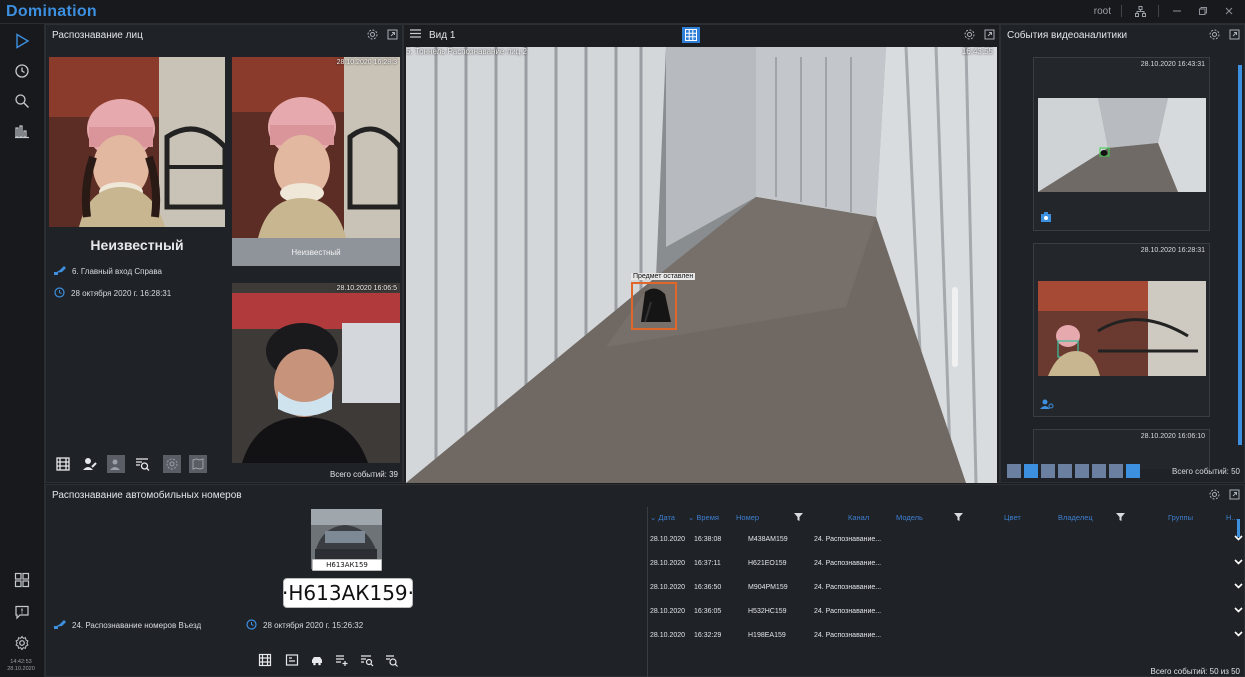  Describe the element at coordinates (768, 539) in the screenshot. I see `cell-number: М438АМ159` at that location.